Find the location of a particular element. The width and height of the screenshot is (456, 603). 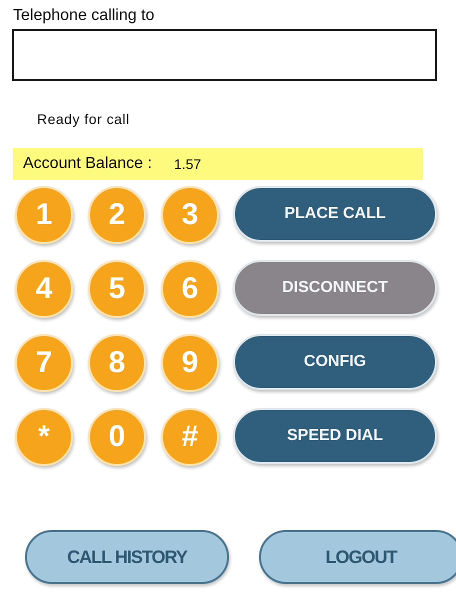

field-label: Telephone calling to is located at coordinates (84, 16).